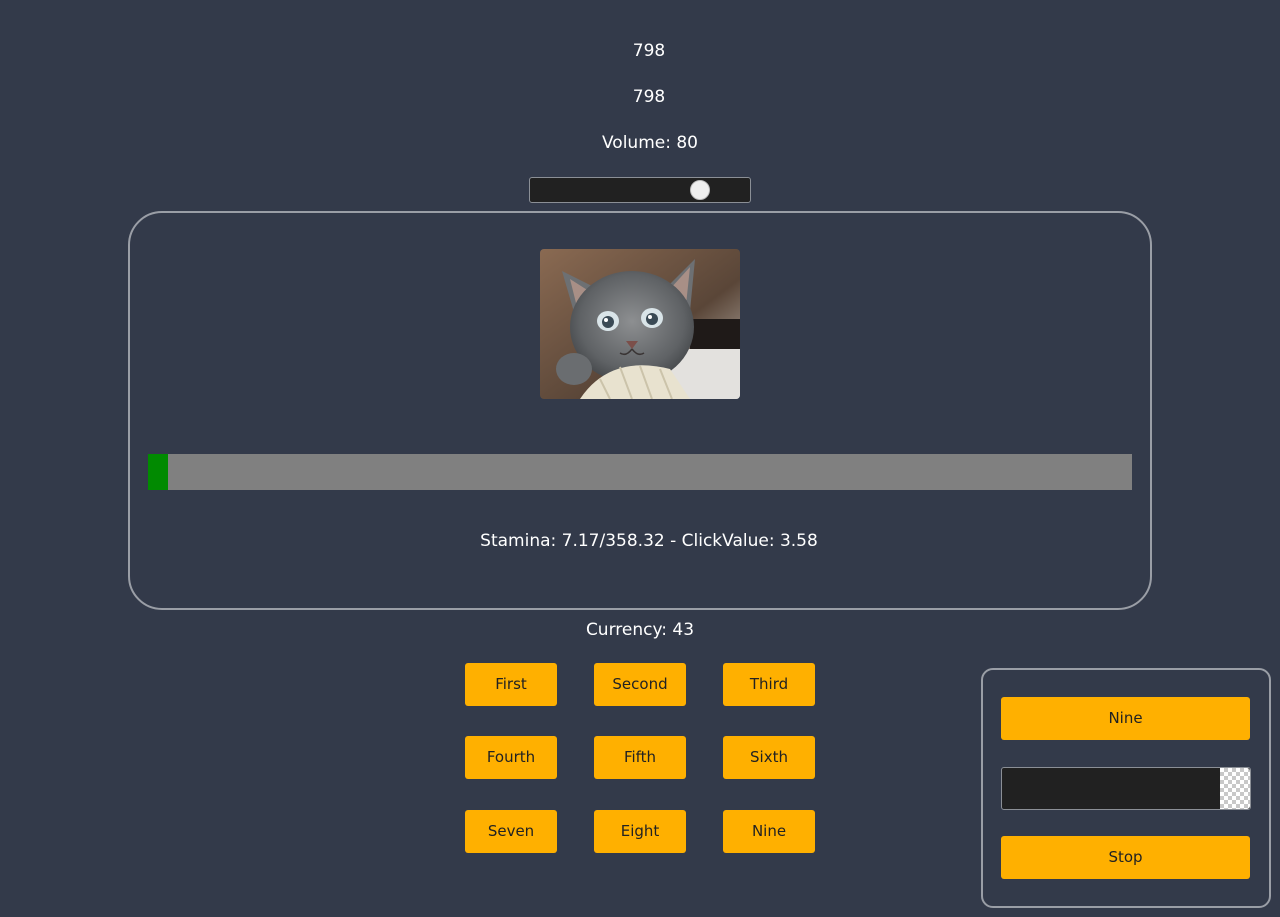 This screenshot has height=917, width=1280. What do you see at coordinates (511, 757) in the screenshot?
I see `button-fourth: Fourth` at bounding box center [511, 757].